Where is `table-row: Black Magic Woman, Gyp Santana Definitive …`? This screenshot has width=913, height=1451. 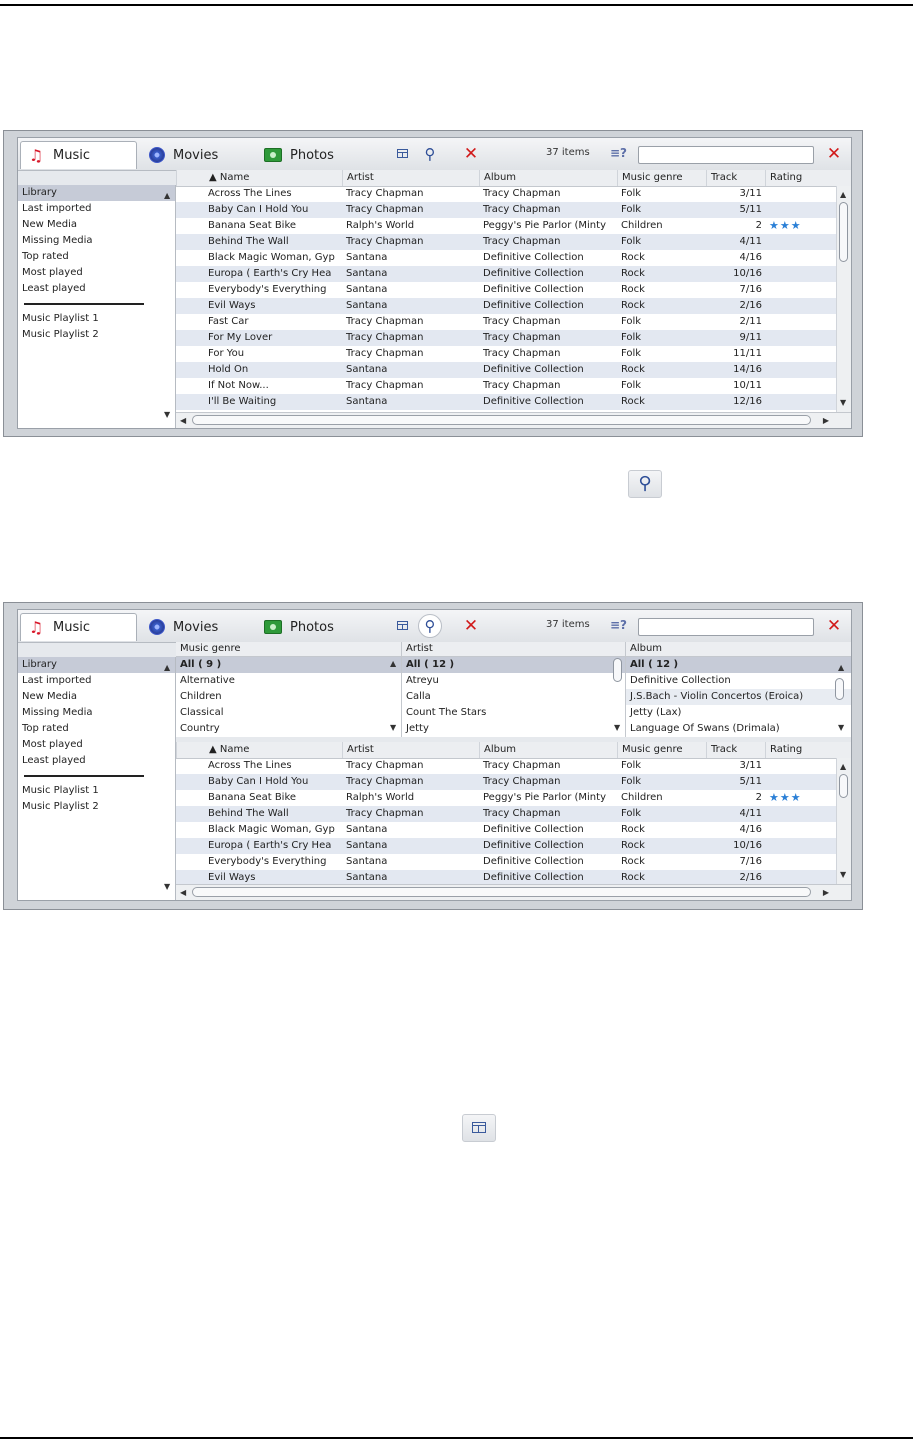
table-row: Black Magic Woman, Gyp Santana Definitive … is located at coordinates (506, 830).